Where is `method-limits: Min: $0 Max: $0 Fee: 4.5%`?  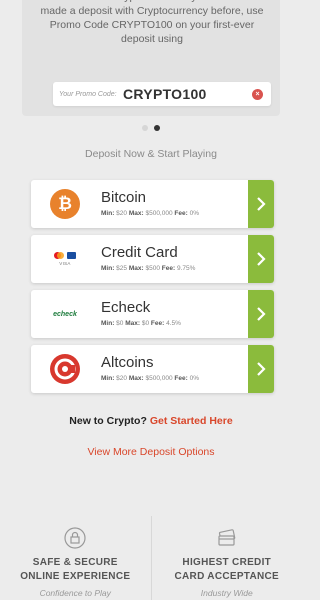 method-limits: Min: $0 Max: $0 Fee: 4.5% is located at coordinates (141, 323).